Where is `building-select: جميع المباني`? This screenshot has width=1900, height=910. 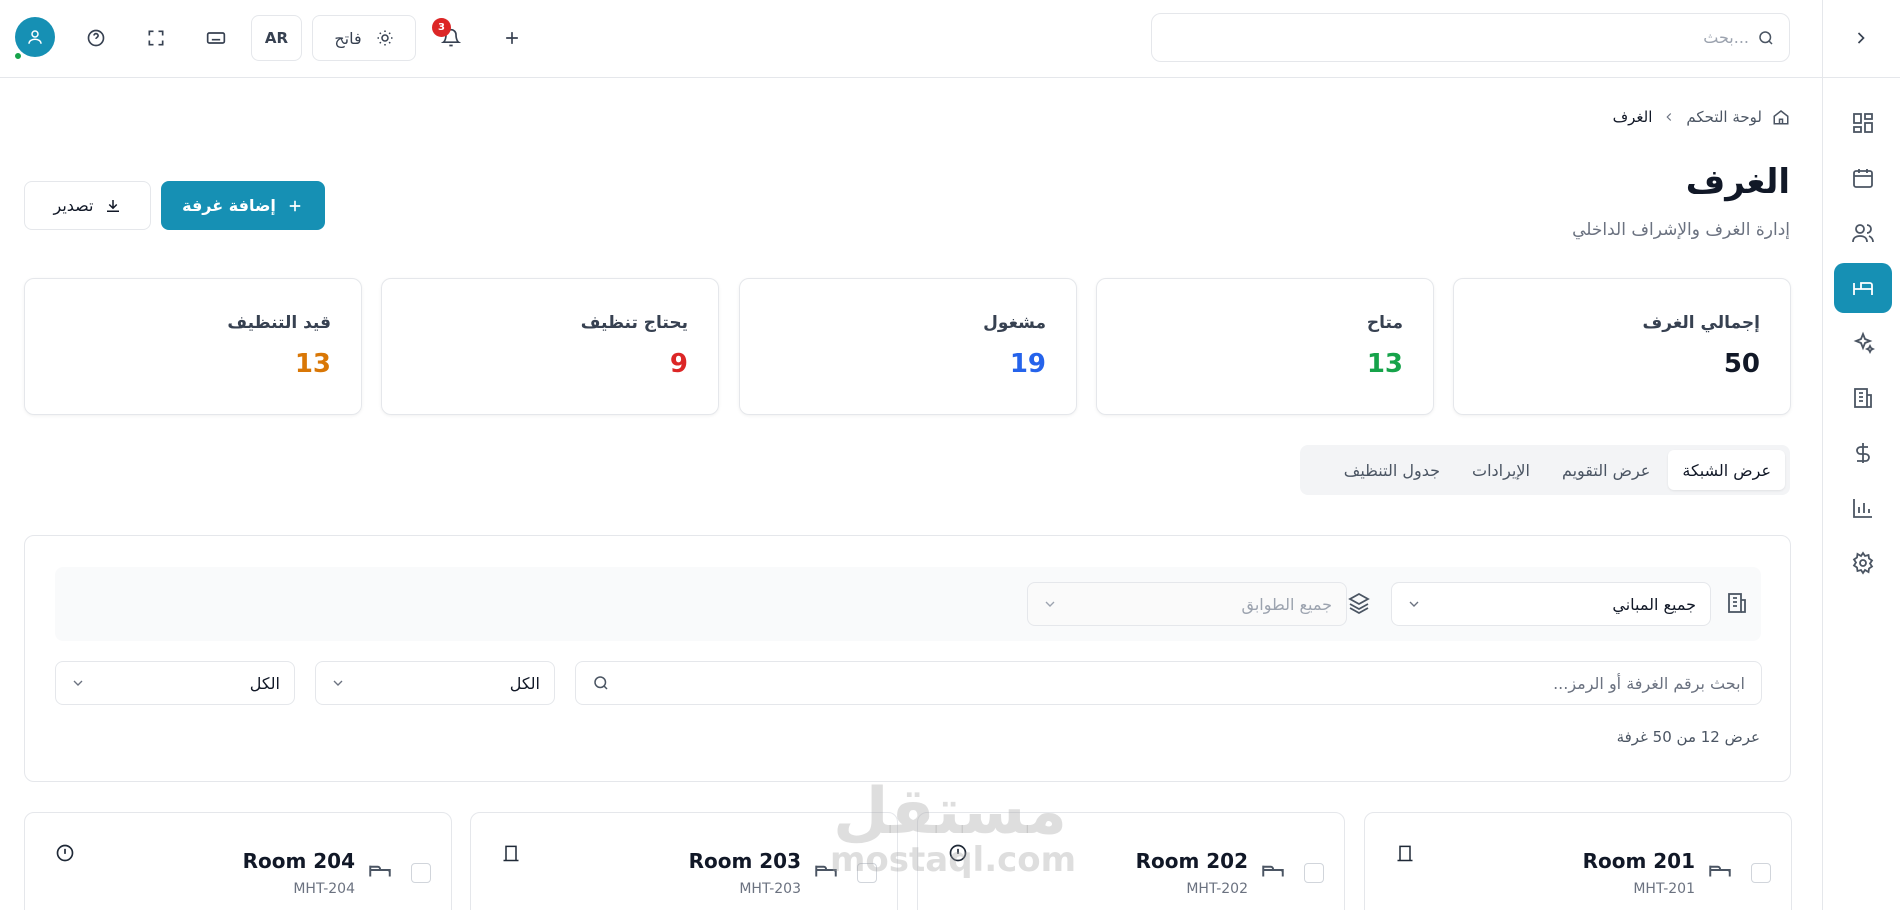 building-select: جميع المباني is located at coordinates (1551, 604).